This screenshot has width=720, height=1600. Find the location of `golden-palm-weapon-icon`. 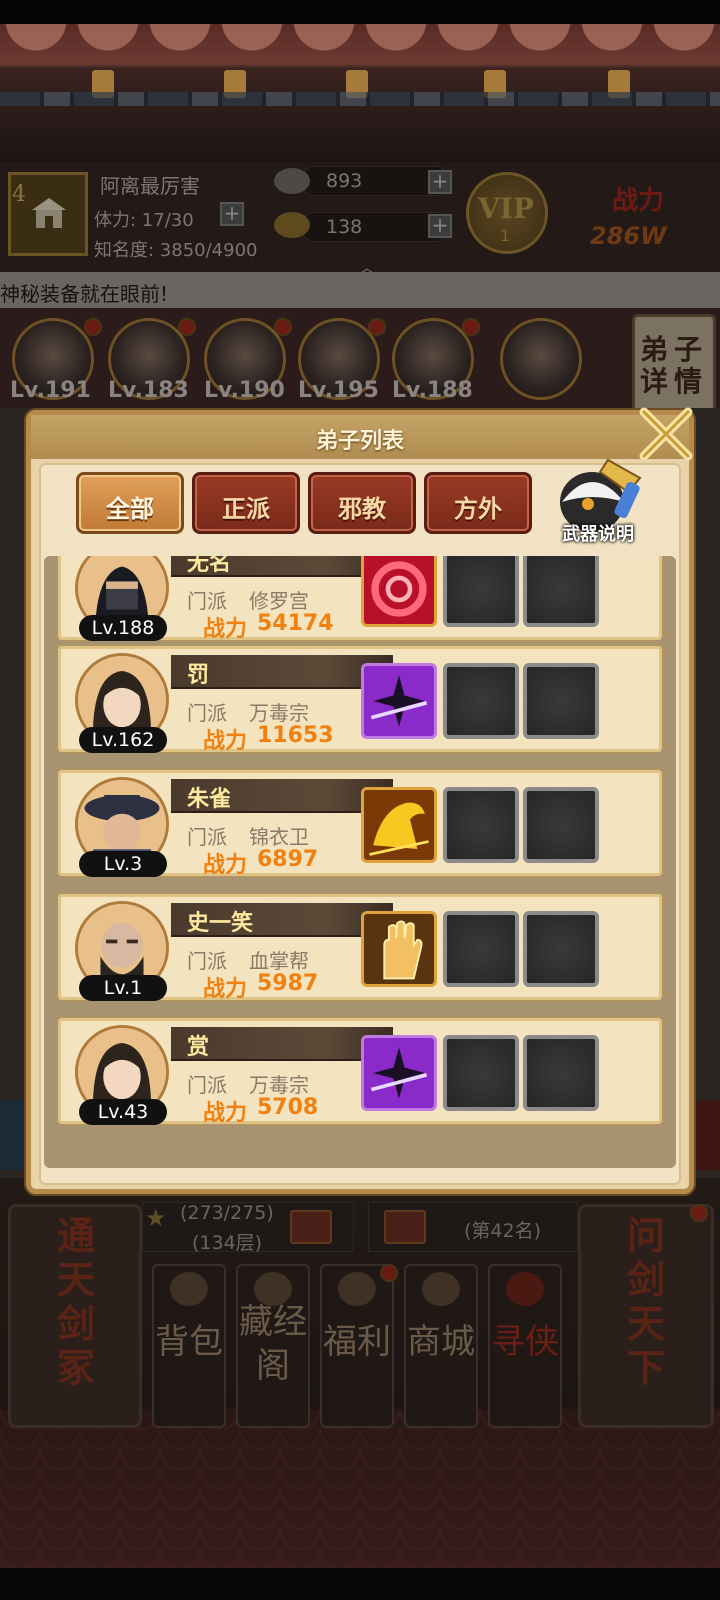

golden-palm-weapon-icon is located at coordinates (399, 949).